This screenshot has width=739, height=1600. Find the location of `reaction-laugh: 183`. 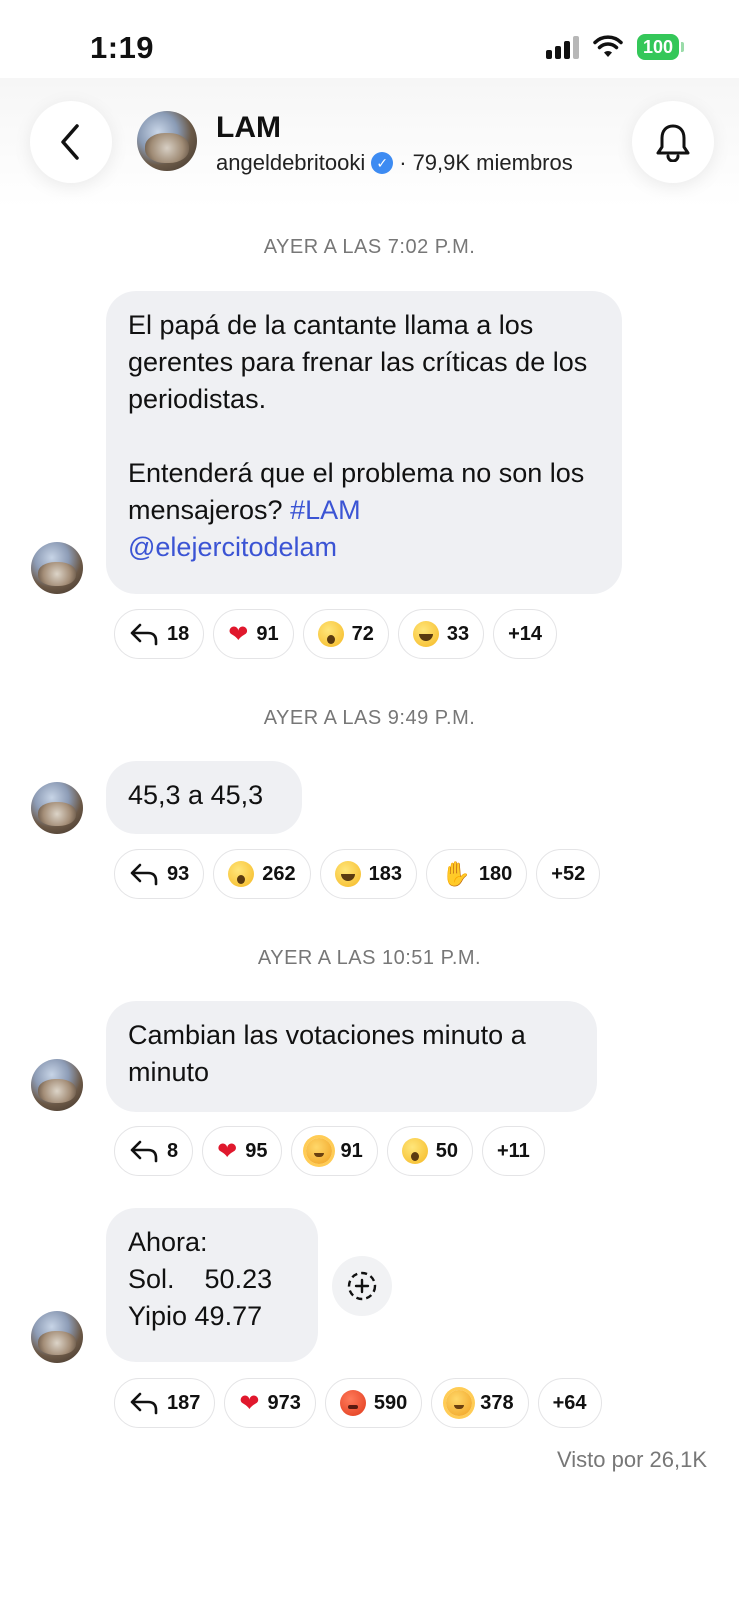

reaction-laugh: 183 is located at coordinates (368, 874).